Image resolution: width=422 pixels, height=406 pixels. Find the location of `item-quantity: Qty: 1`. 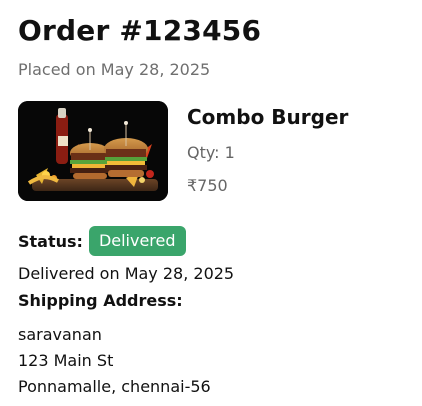

item-quantity: Qty: 1 is located at coordinates (211, 152).